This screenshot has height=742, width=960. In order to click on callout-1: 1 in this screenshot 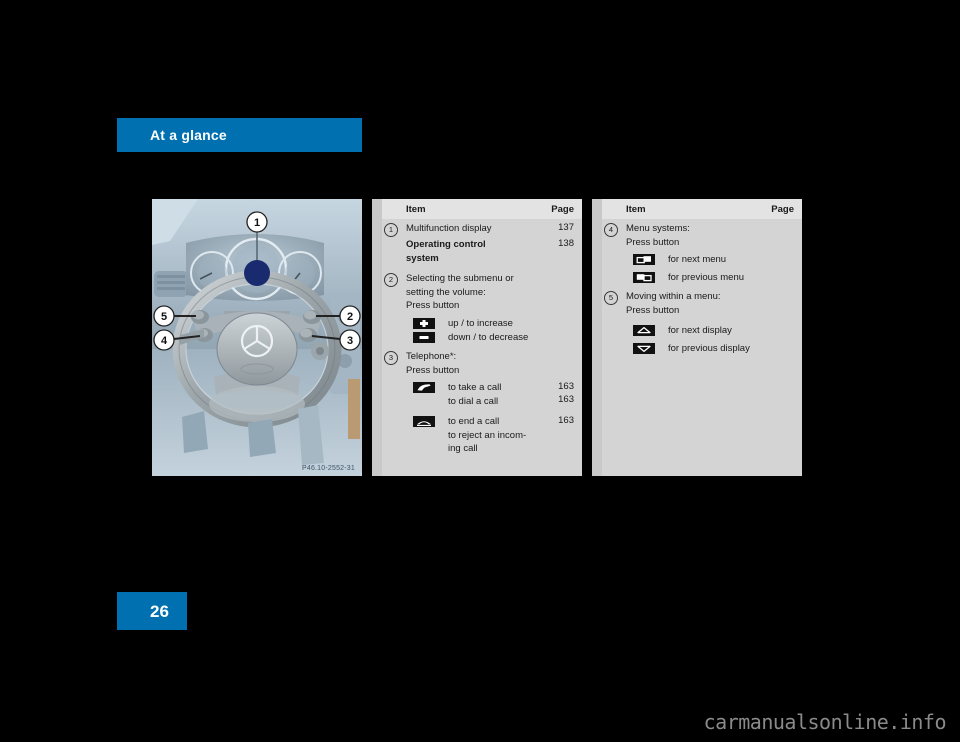, I will do `click(257, 222)`.